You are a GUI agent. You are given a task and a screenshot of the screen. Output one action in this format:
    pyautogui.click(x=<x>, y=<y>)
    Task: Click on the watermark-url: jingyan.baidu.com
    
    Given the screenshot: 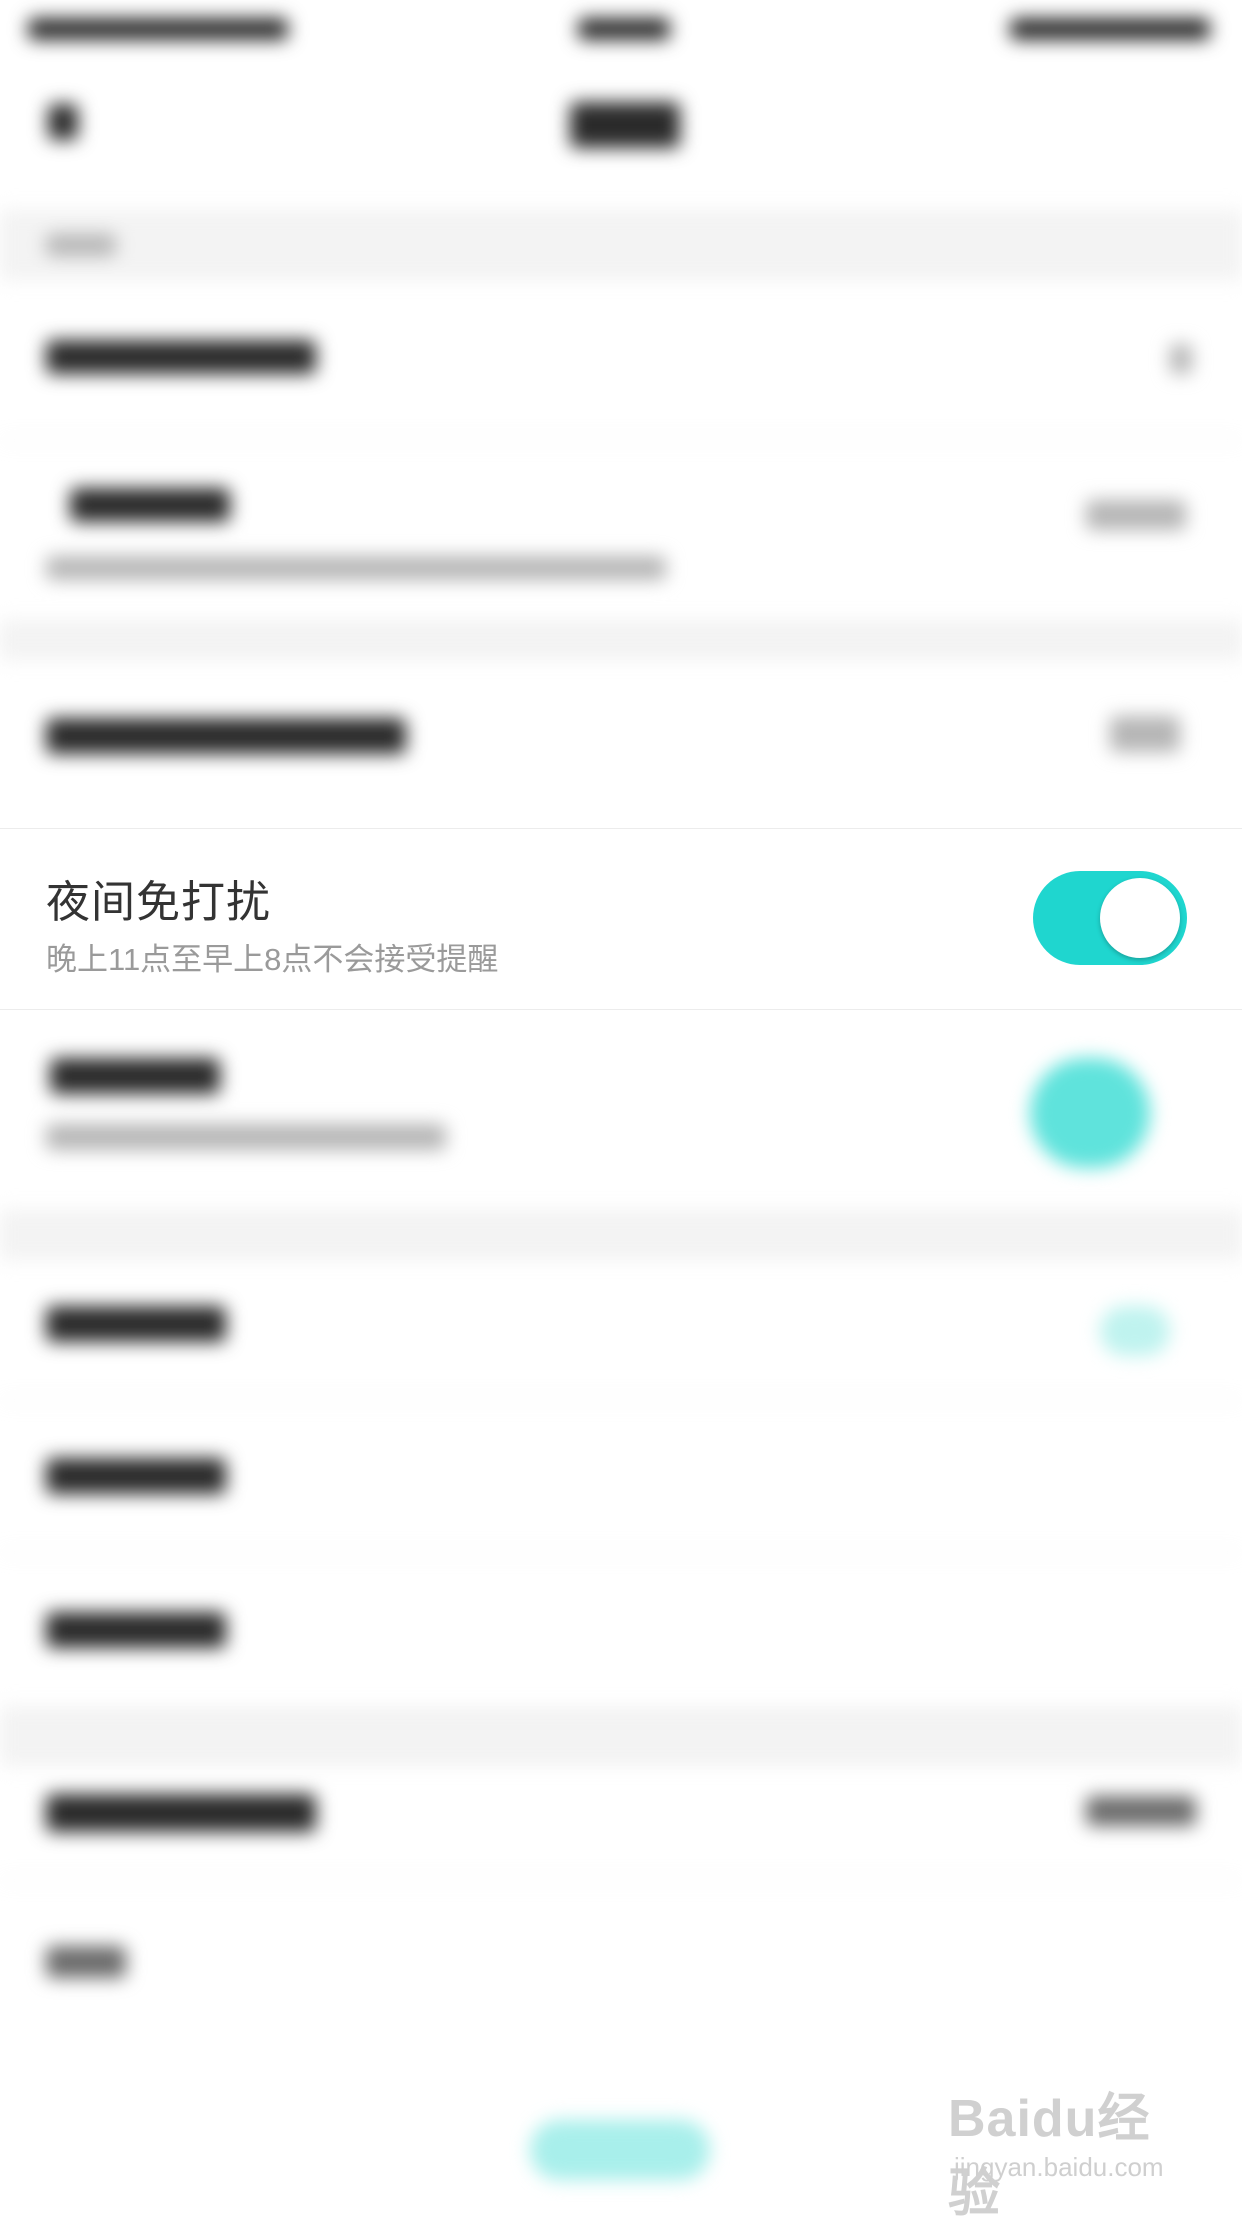 What is the action you would take?
    pyautogui.click(x=1059, y=2167)
    